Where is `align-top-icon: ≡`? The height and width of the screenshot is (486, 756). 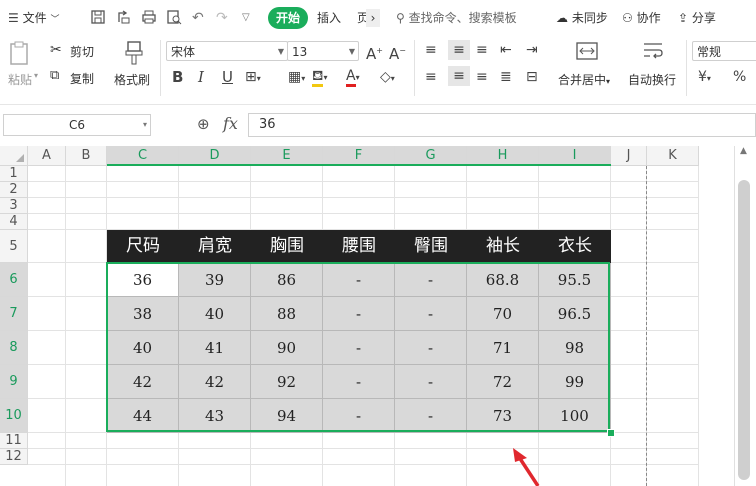
align-top-icon: ≡ is located at coordinates (431, 50).